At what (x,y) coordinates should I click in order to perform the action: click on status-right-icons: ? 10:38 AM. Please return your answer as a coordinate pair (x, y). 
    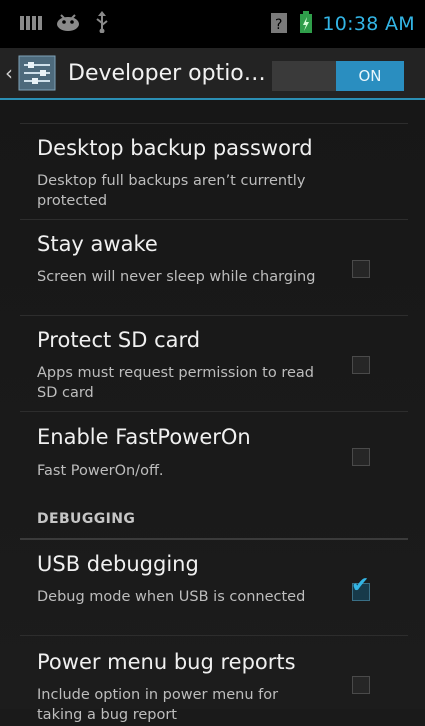
    Looking at the image, I should click on (342, 24).